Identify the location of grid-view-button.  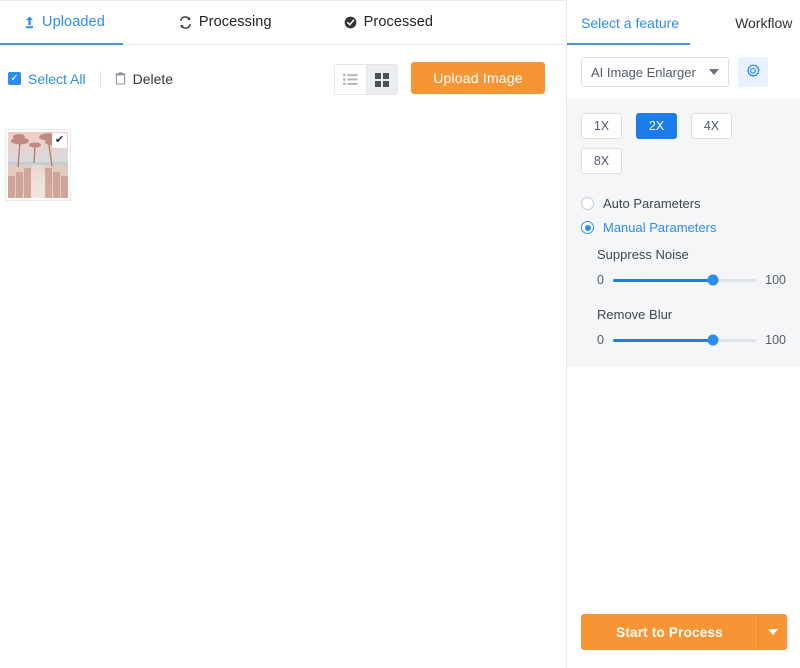
(381, 79).